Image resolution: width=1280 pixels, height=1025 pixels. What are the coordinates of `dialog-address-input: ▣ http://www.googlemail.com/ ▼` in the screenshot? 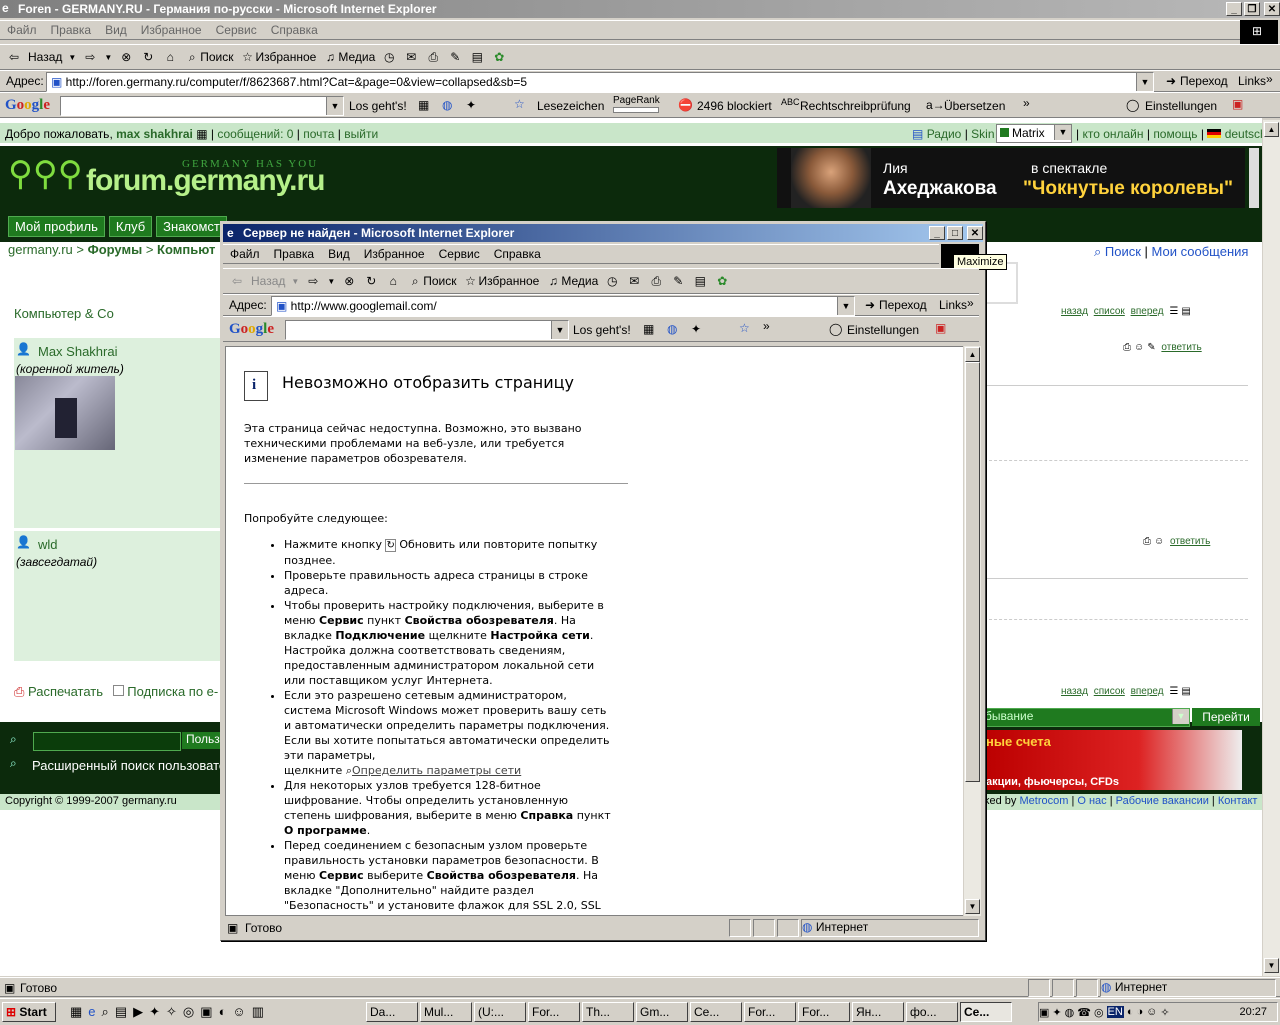 It's located at (563, 306).